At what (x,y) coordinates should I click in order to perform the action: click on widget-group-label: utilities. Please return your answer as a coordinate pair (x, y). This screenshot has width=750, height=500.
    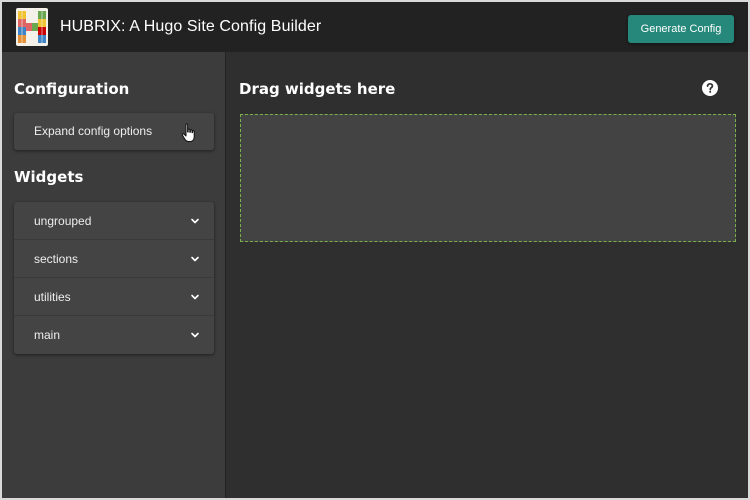
    Looking at the image, I should click on (52, 297).